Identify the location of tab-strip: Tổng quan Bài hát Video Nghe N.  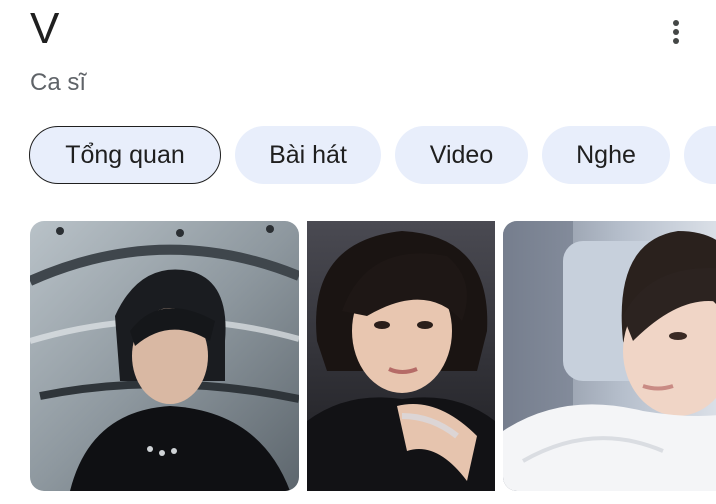
(372, 156).